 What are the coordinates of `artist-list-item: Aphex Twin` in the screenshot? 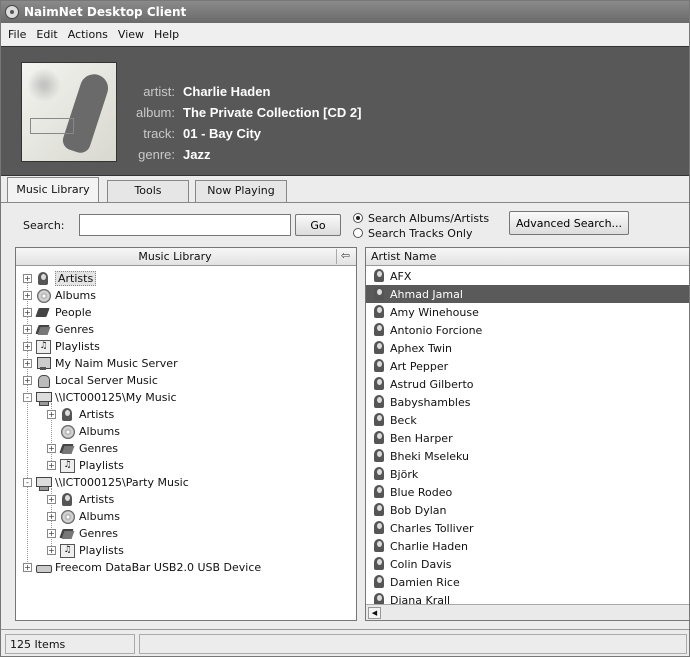 It's located at (527, 348).